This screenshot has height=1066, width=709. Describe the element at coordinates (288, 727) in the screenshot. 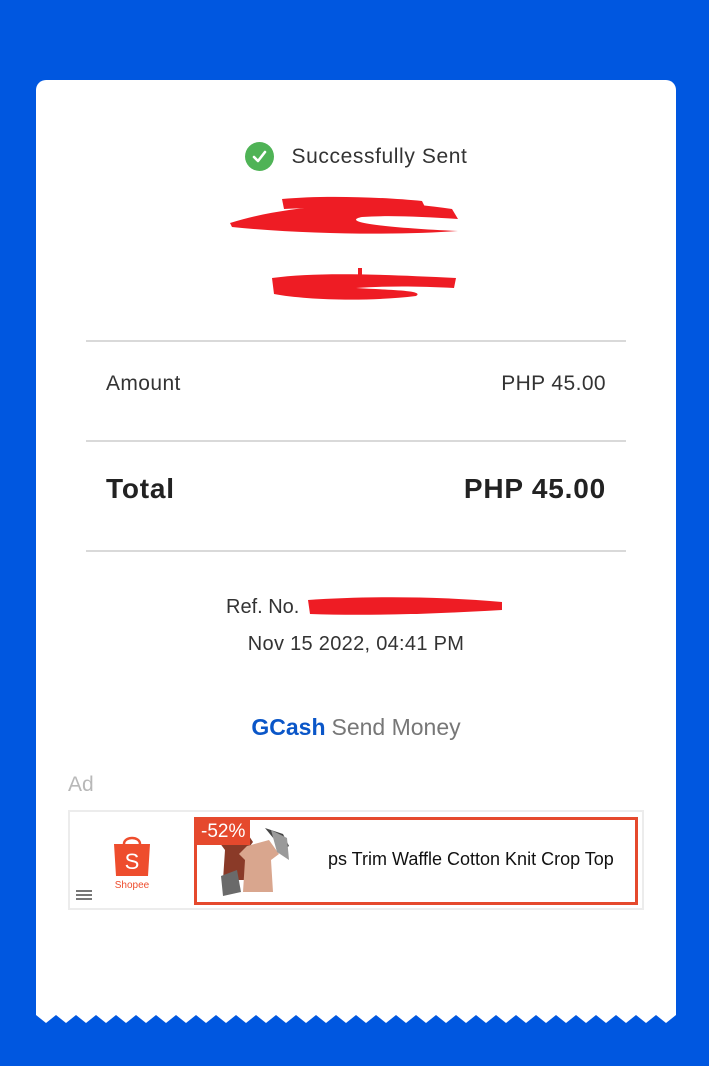

I see `gcash-brand: GCash` at that location.